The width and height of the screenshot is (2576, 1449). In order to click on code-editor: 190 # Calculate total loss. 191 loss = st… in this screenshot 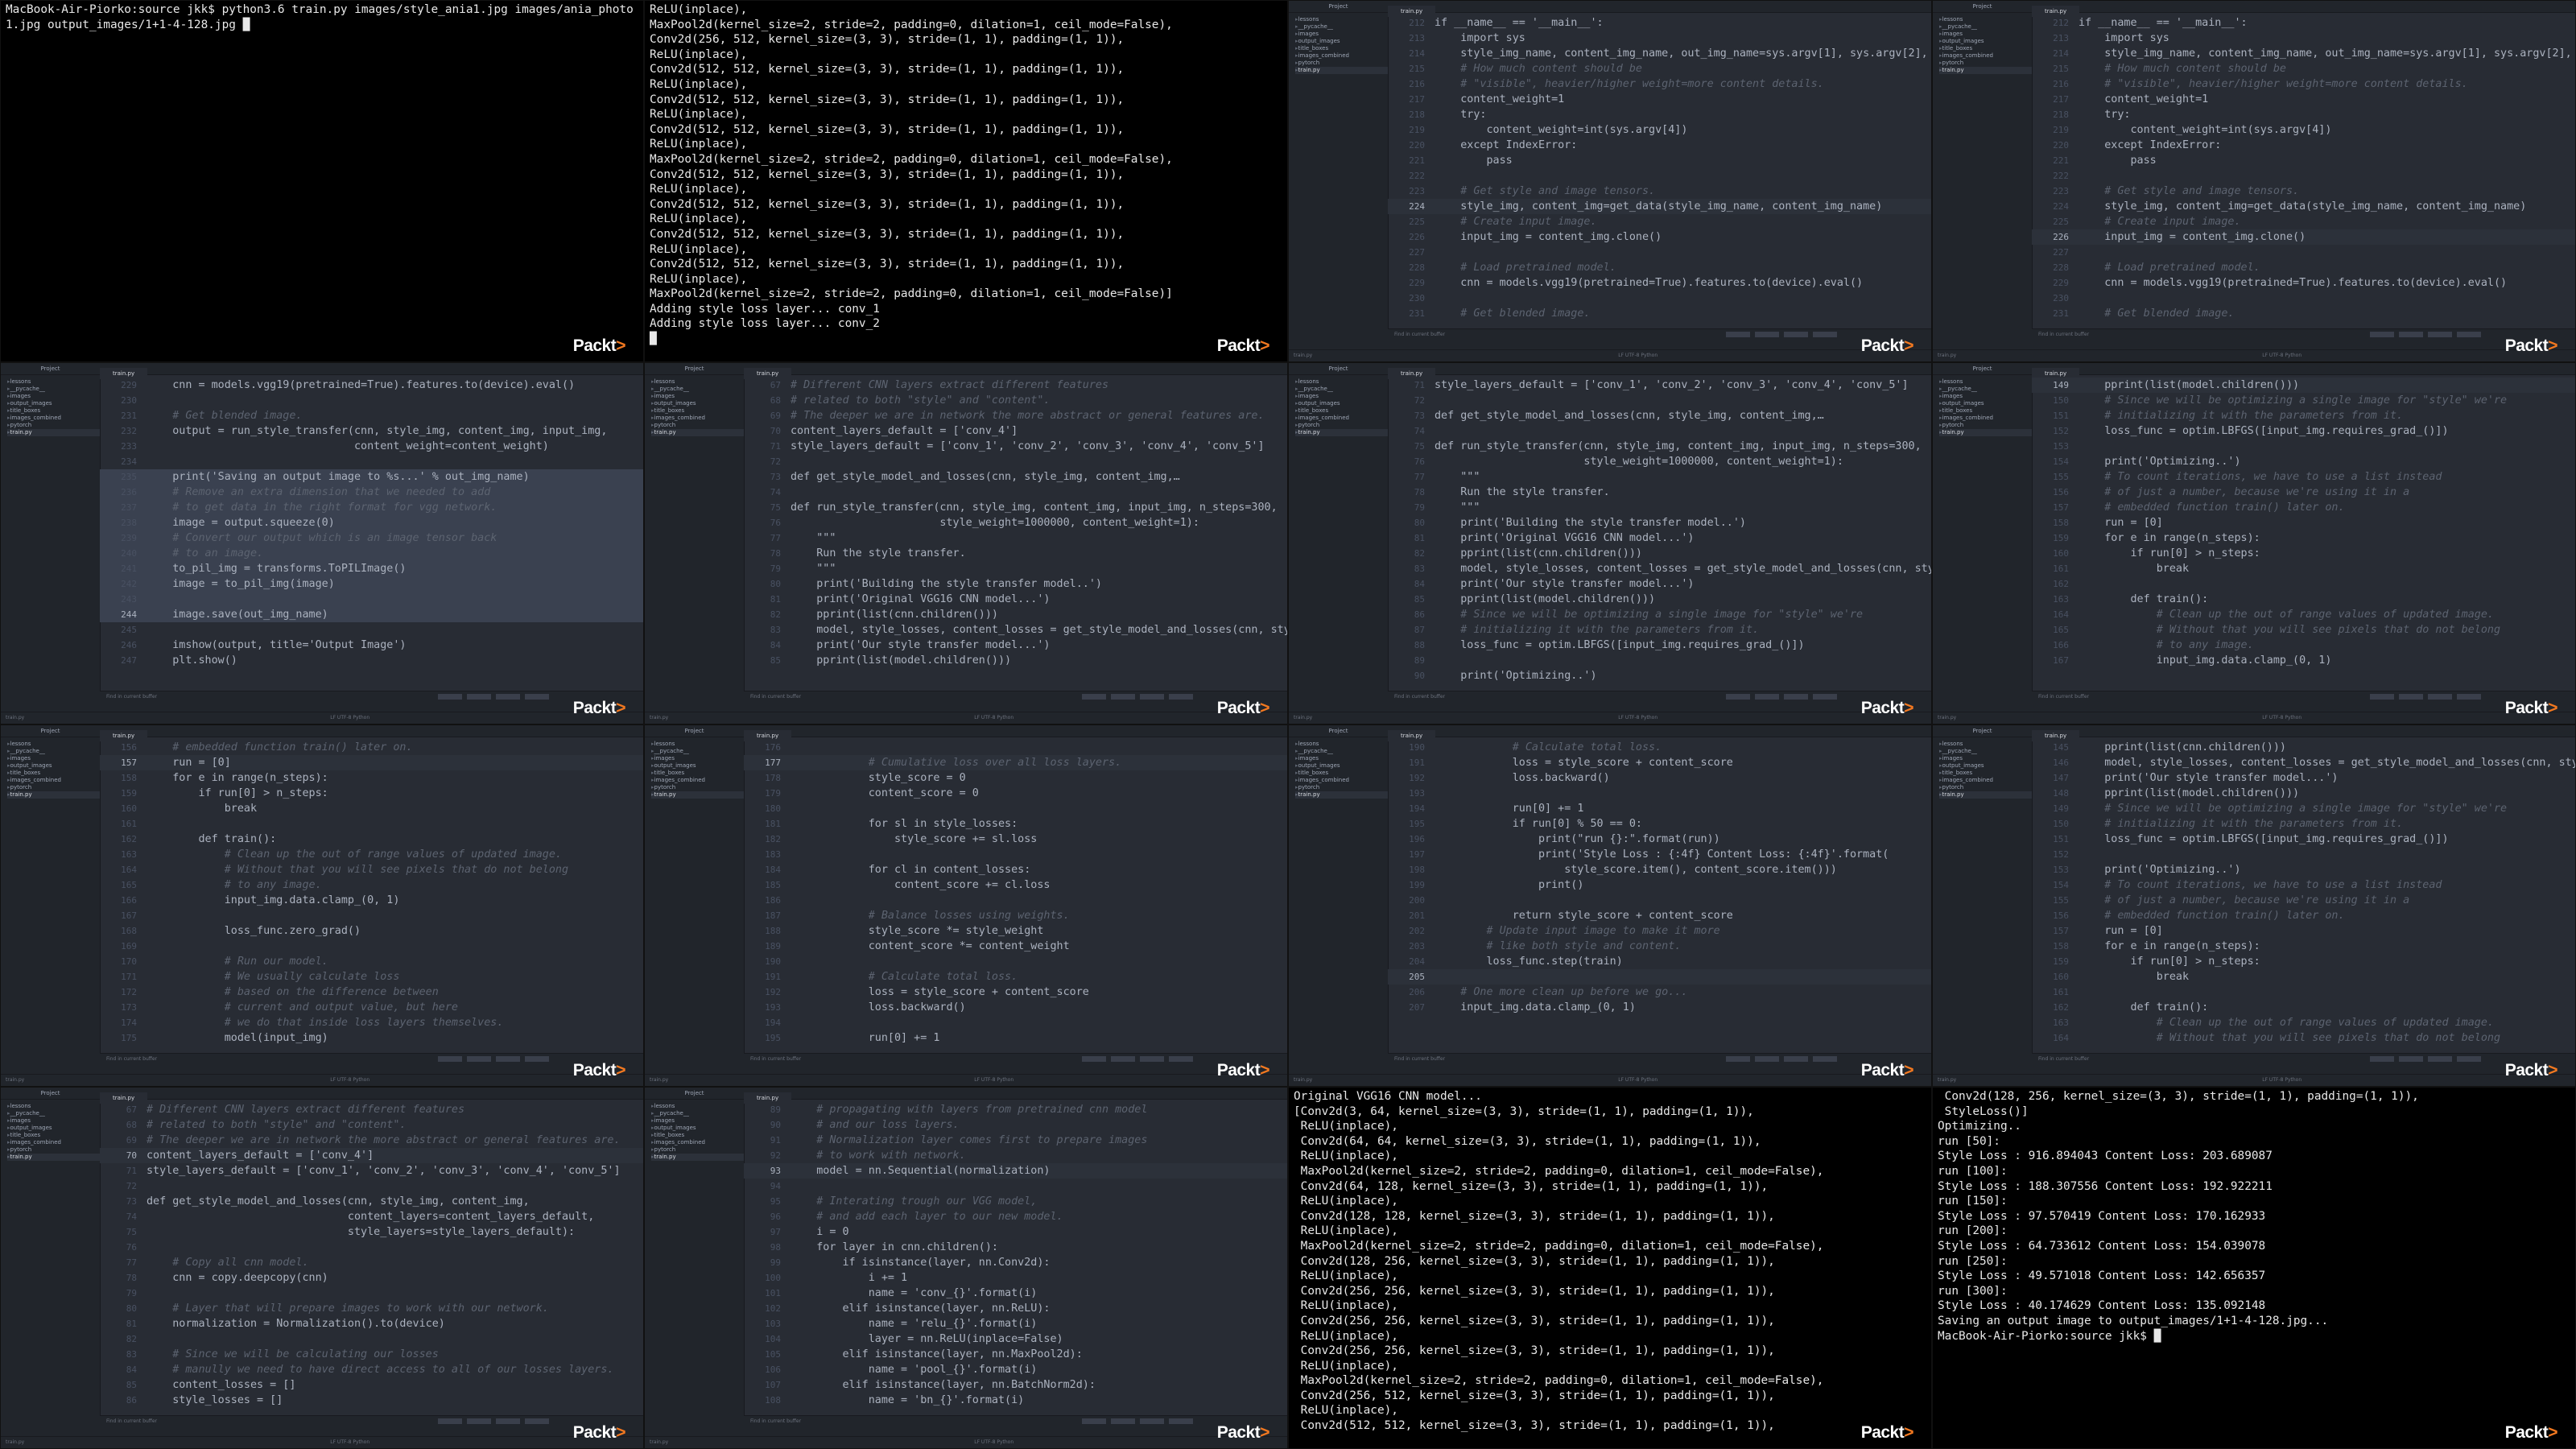, I will do `click(1659, 895)`.